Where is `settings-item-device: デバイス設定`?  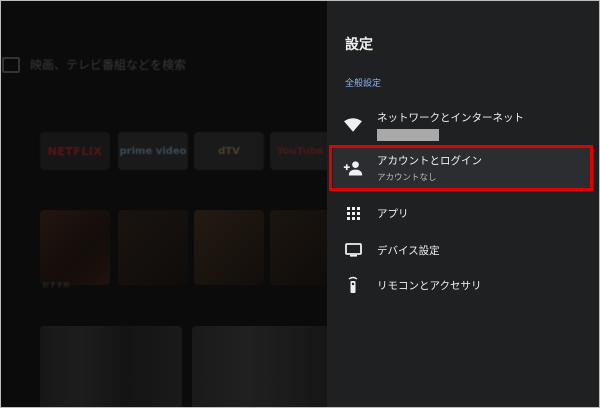
settings-item-device: デバイス設定 is located at coordinates (462, 250).